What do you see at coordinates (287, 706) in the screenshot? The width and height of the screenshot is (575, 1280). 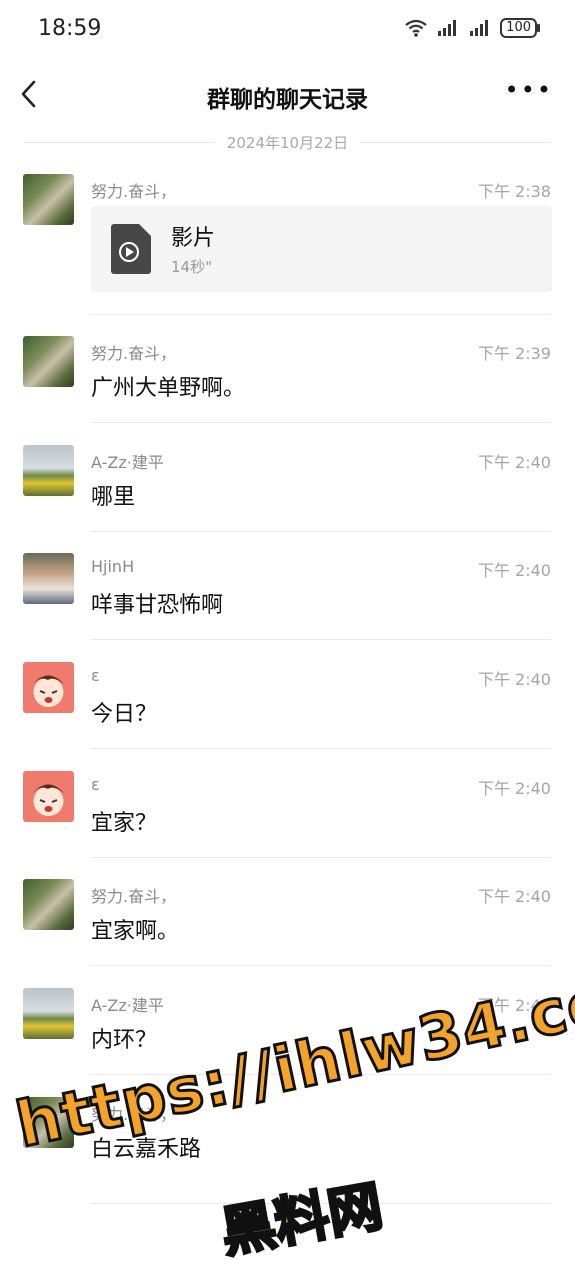 I see `message-item: ε 下午 2:40 今日？` at bounding box center [287, 706].